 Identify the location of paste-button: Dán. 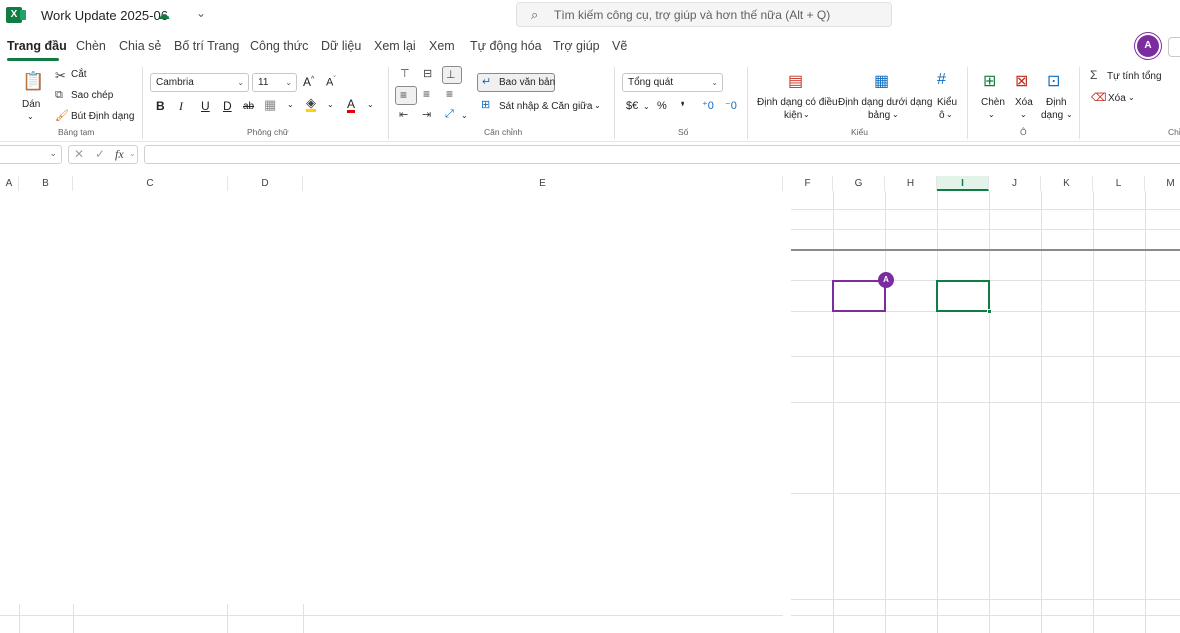
(31, 104).